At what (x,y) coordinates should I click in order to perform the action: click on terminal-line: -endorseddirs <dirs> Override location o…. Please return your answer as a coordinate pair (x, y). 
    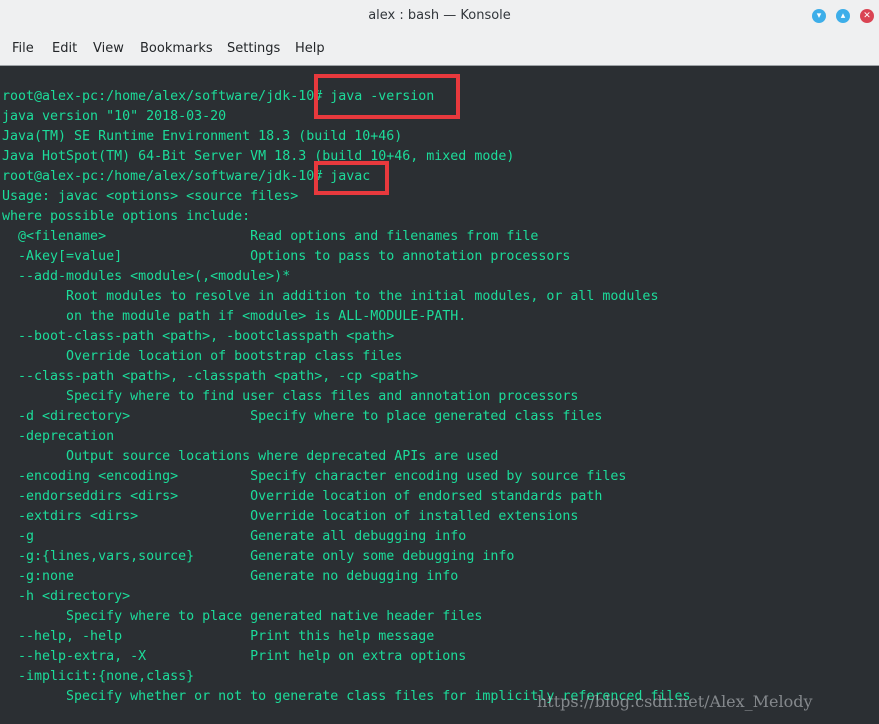
    Looking at the image, I should click on (302, 496).